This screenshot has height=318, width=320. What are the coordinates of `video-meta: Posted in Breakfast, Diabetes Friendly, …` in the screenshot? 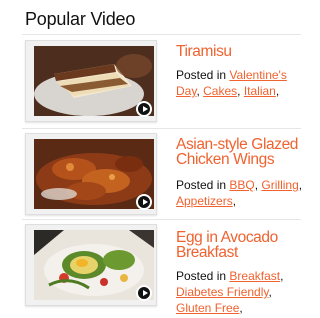 It's located at (230, 292).